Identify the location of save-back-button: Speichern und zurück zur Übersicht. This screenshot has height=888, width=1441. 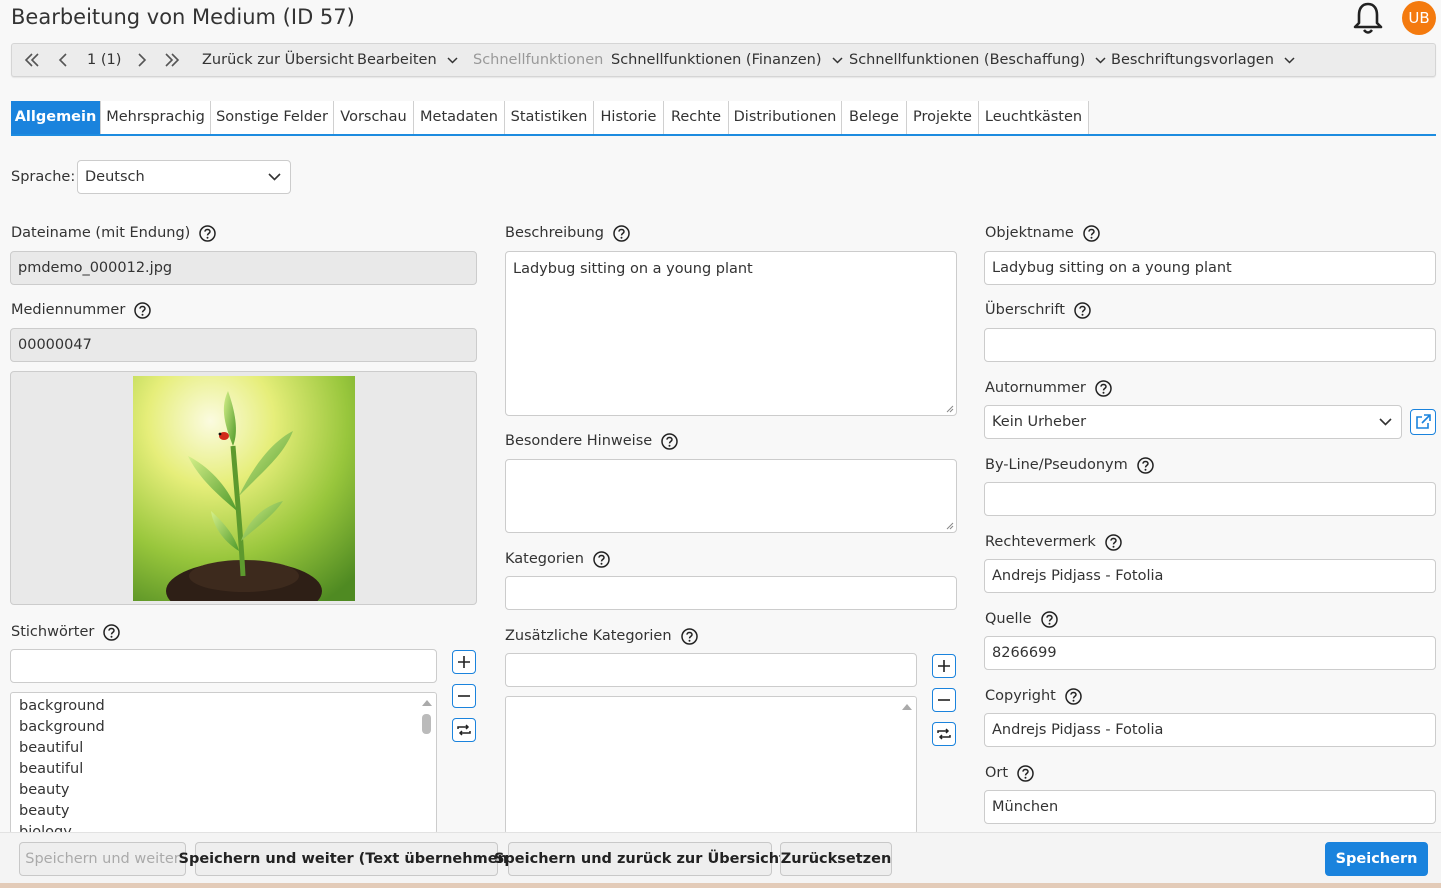
(640, 859).